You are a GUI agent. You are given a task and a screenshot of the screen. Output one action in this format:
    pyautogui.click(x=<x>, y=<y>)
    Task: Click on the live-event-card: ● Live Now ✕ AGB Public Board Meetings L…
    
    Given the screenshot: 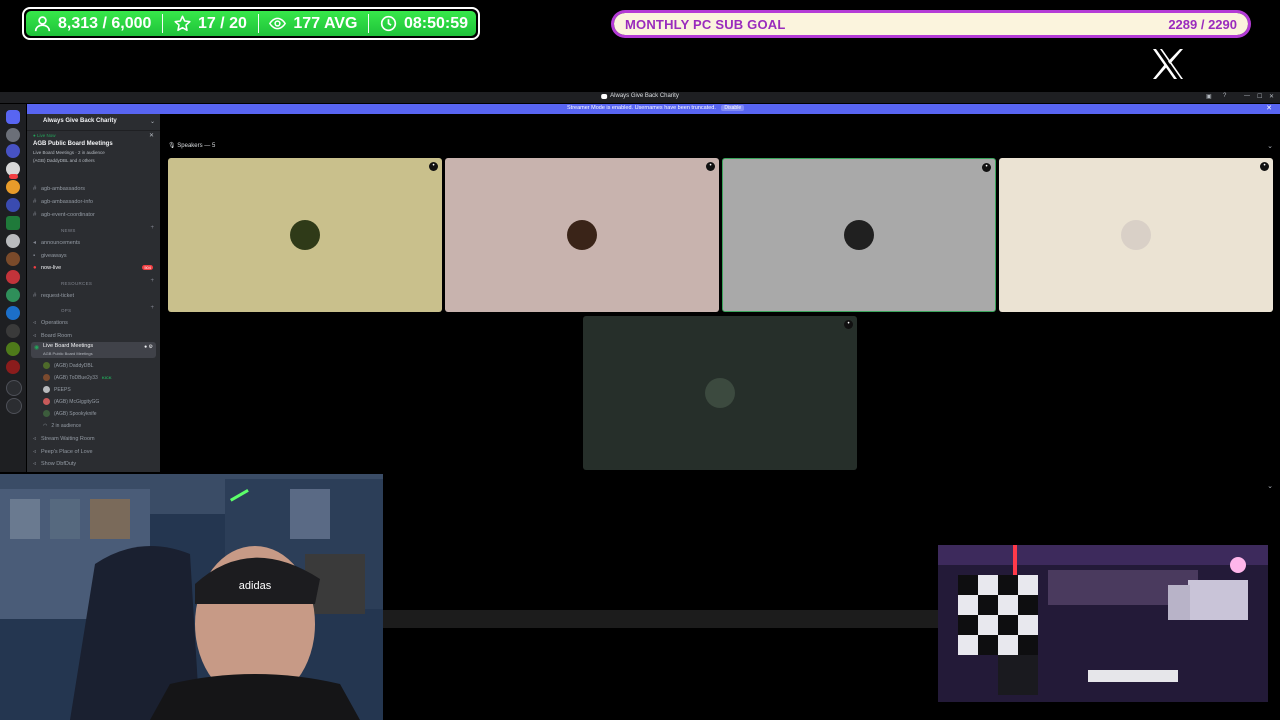 What is the action you would take?
    pyautogui.click(x=93, y=151)
    